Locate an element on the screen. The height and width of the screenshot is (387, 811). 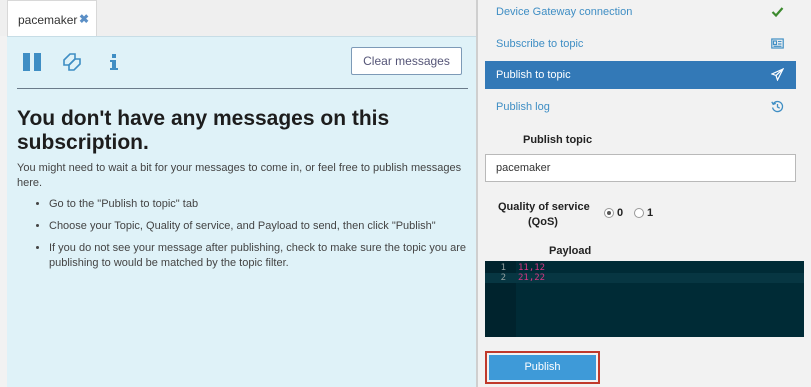
qos-option-label: 0 is located at coordinates (620, 213).